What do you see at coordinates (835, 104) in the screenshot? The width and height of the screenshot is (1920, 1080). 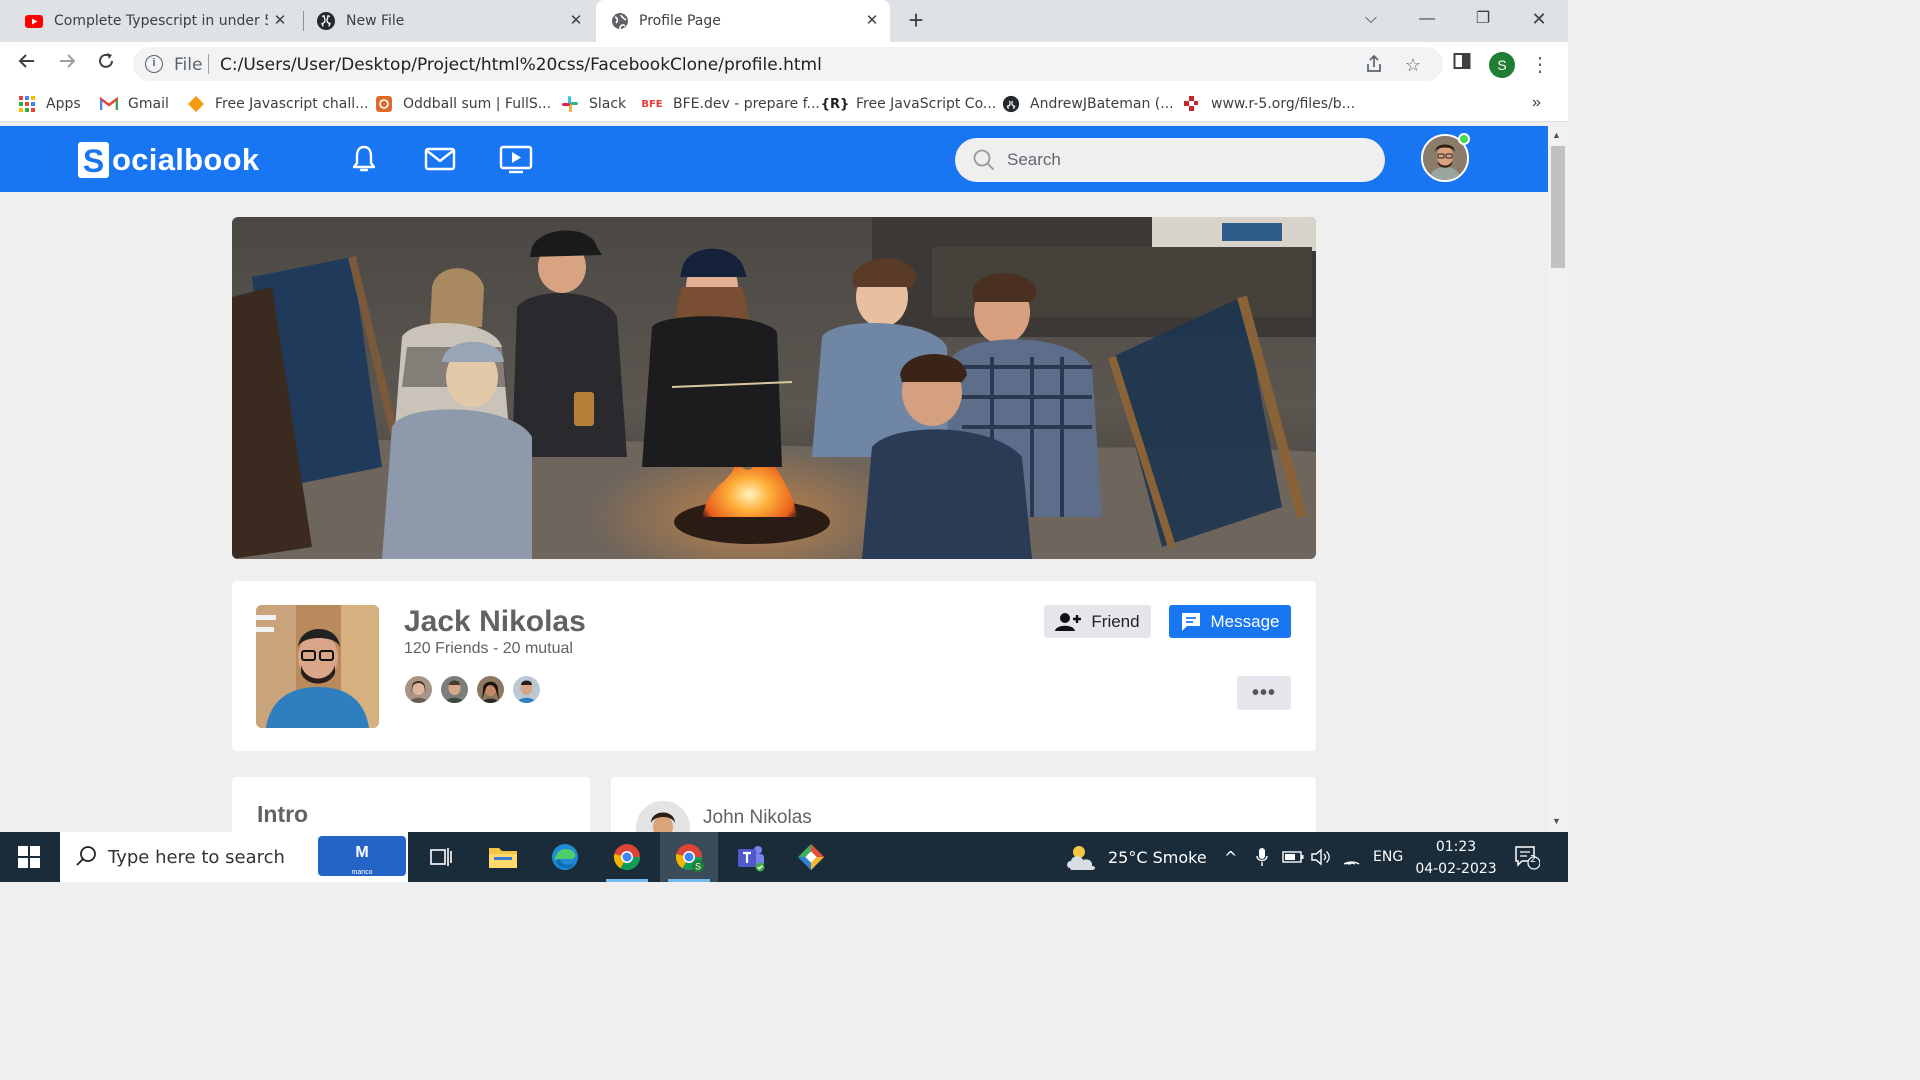 I see `bracket-r-icon: {R}` at bounding box center [835, 104].